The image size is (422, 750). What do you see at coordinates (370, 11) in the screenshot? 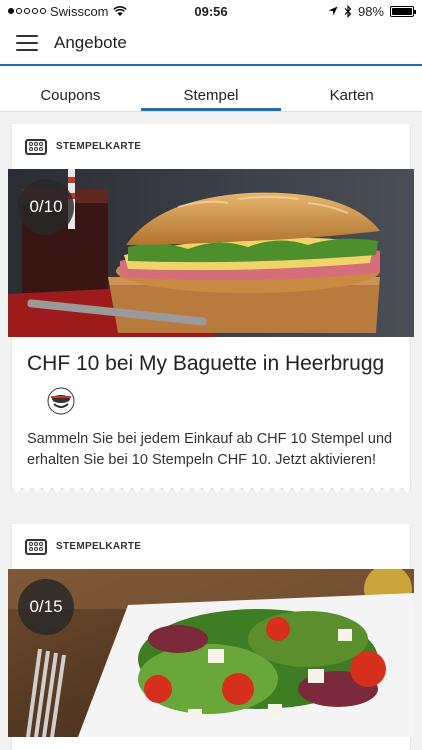
I see `battery-percent: 98%` at bounding box center [370, 11].